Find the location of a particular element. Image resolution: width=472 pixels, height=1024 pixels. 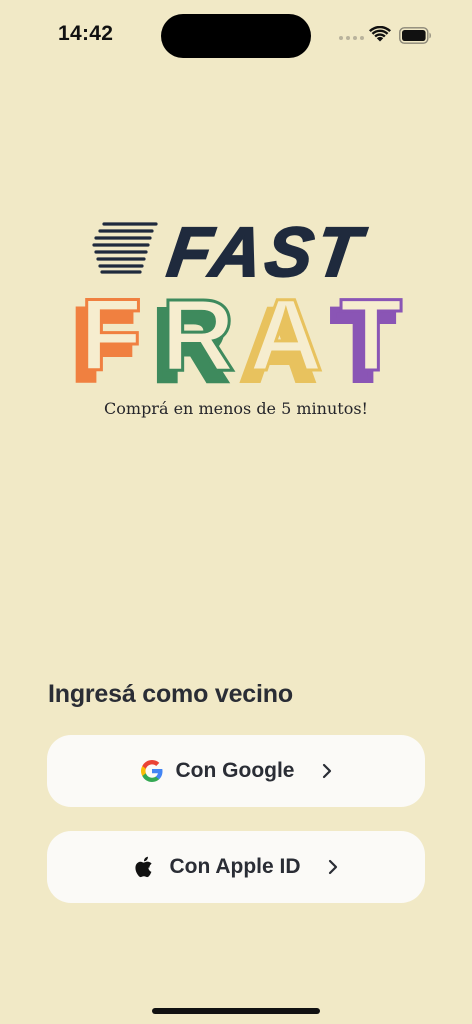

dynamic-island is located at coordinates (236, 36).